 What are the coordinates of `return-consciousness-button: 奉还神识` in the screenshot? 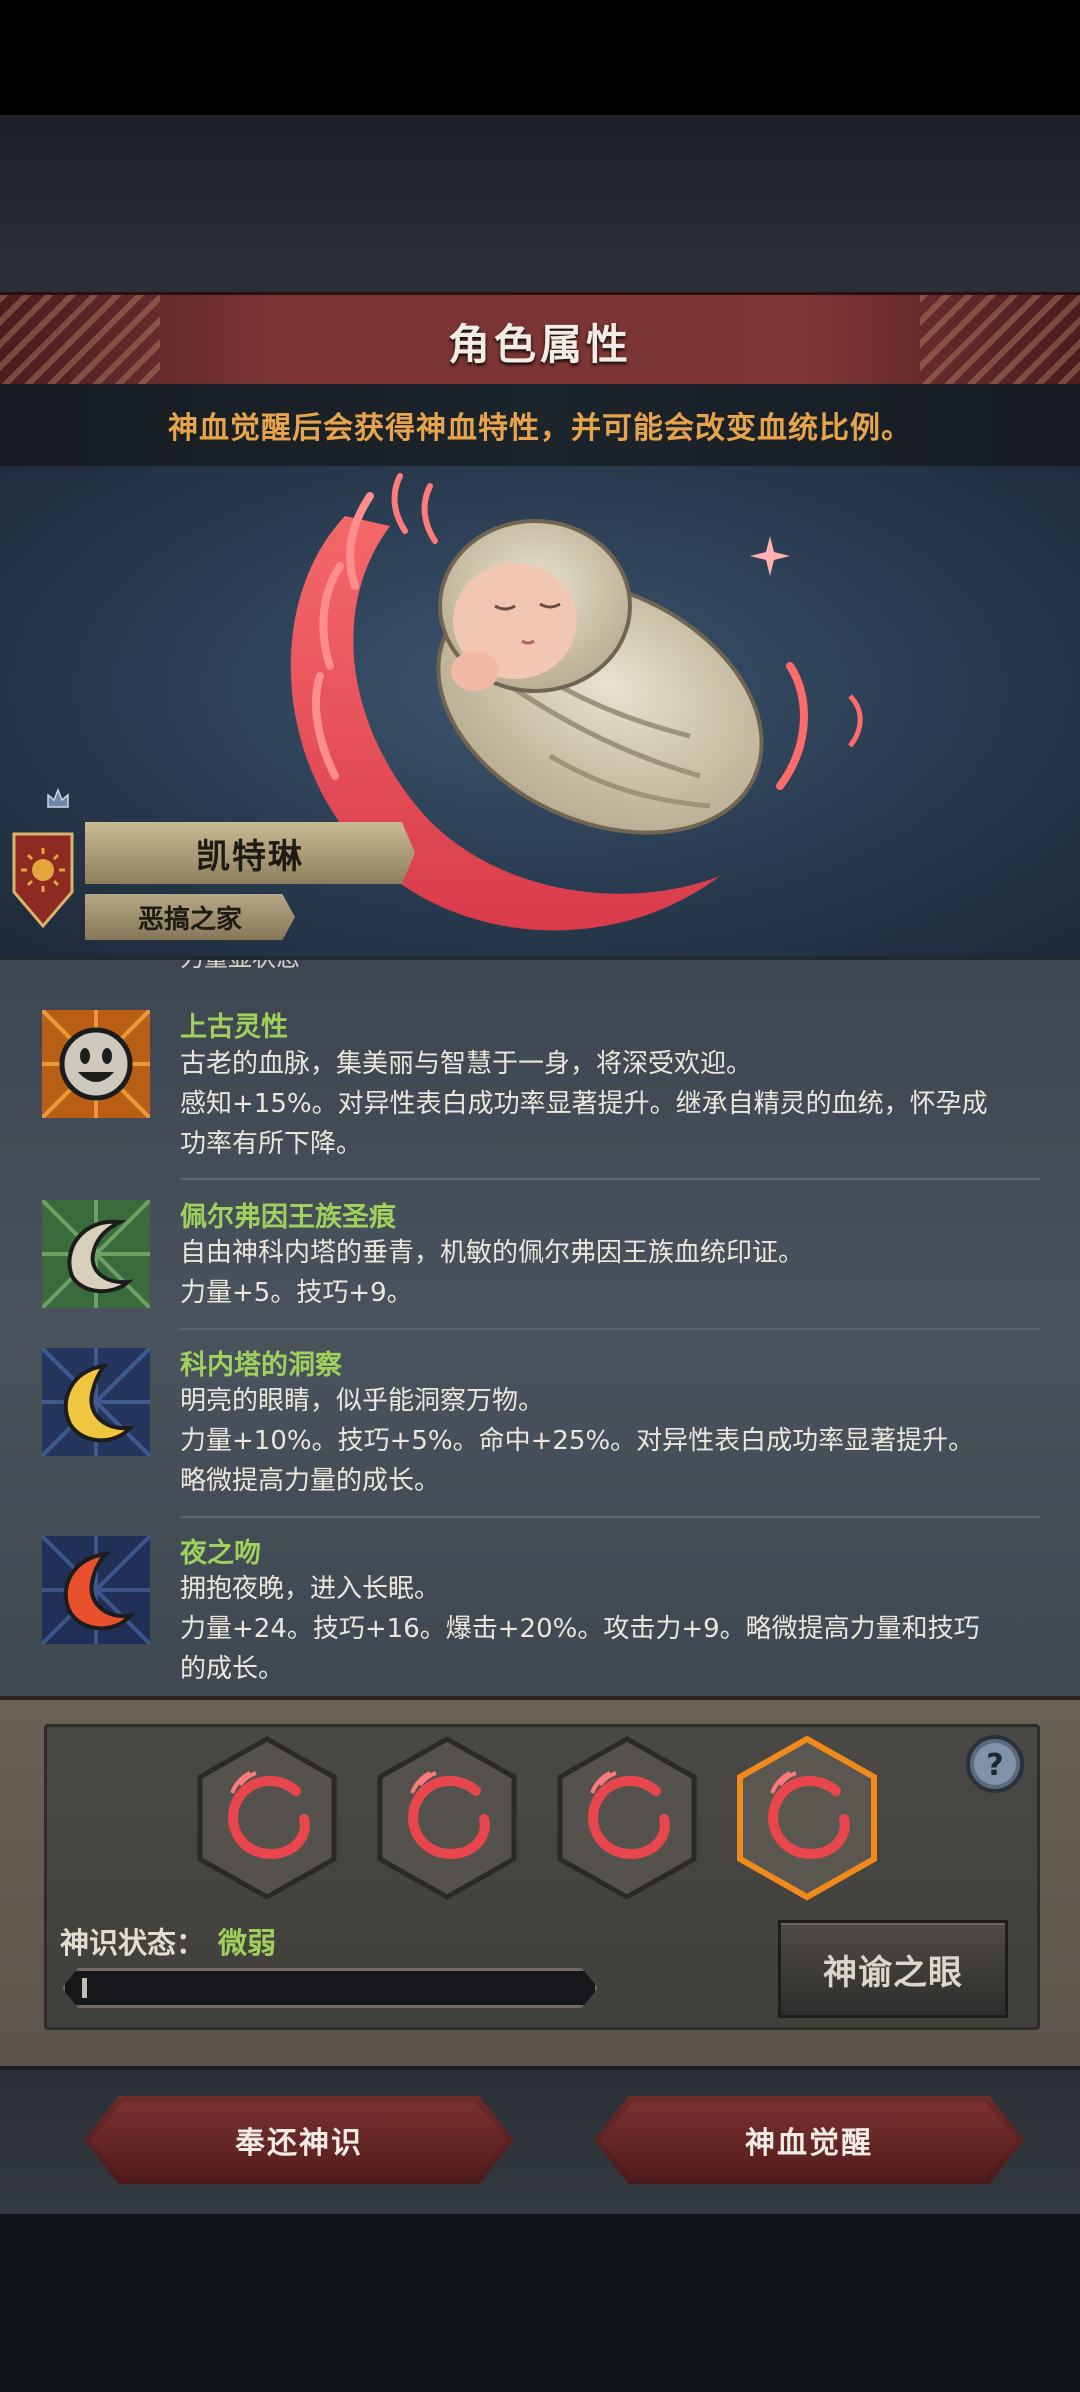 It's located at (299, 2140).